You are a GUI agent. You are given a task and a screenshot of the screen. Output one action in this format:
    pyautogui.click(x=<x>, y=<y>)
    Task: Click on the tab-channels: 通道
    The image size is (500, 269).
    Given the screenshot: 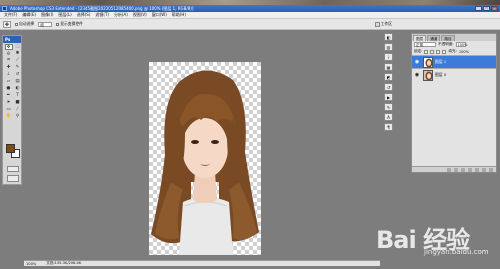 What is the action you would take?
    pyautogui.click(x=434, y=38)
    